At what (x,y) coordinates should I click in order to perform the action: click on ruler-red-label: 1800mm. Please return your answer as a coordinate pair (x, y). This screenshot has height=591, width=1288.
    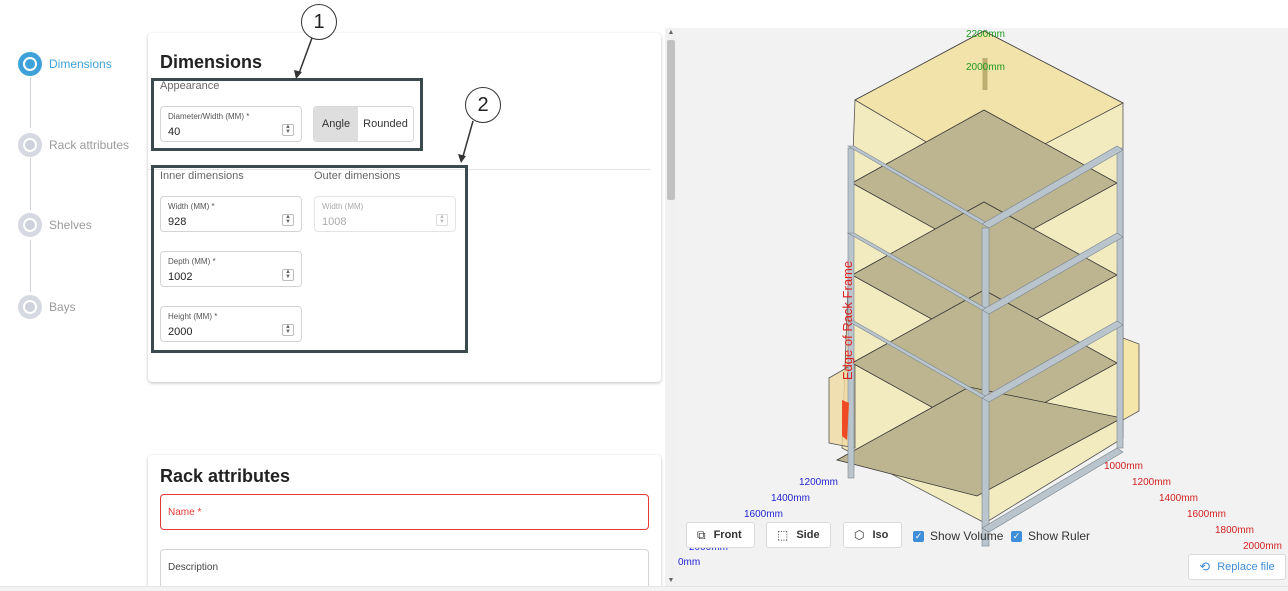
    Looking at the image, I should click on (1234, 530).